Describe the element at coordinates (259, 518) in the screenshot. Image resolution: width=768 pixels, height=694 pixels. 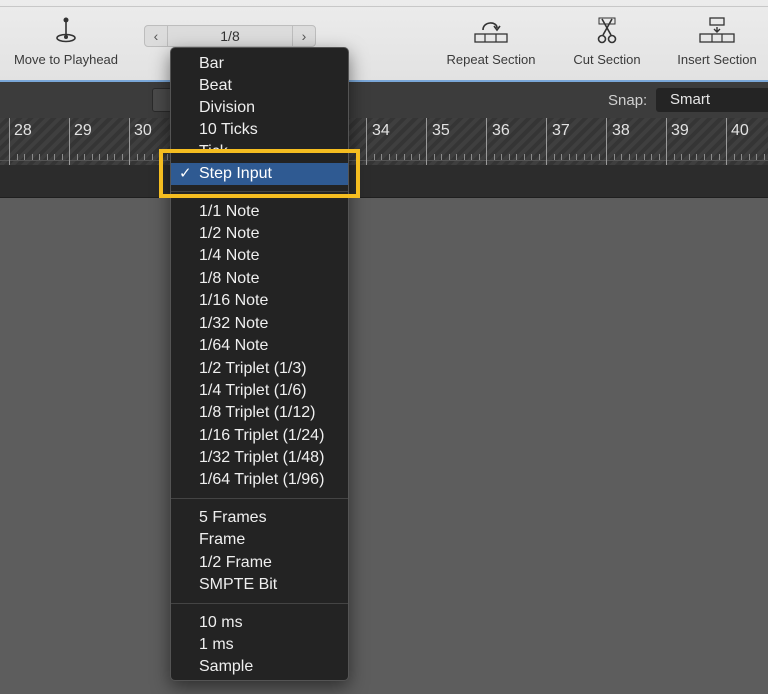
I see `menu-item-frames: 5 Frames` at that location.